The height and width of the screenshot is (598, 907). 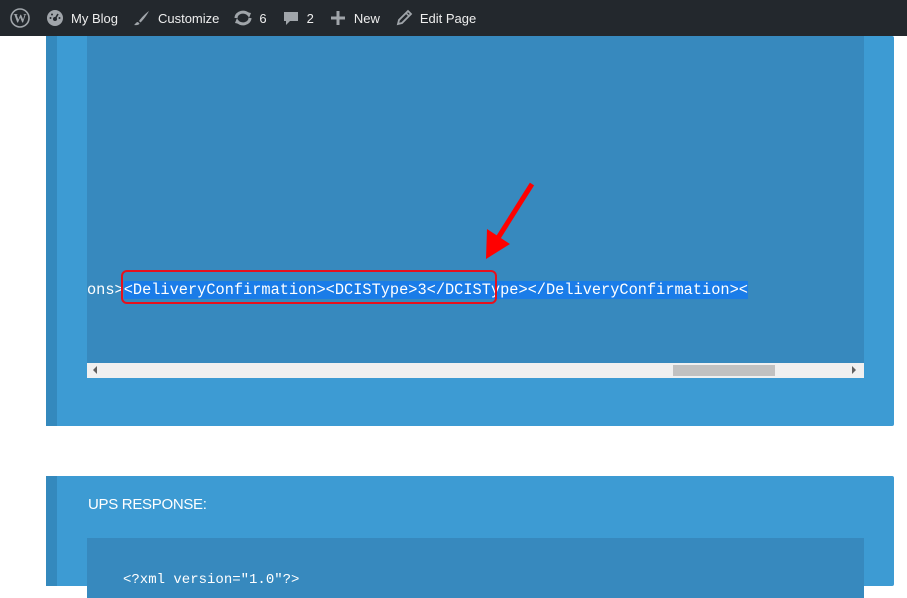 What do you see at coordinates (448, 18) in the screenshot?
I see `edit-page-label: Edit Page` at bounding box center [448, 18].